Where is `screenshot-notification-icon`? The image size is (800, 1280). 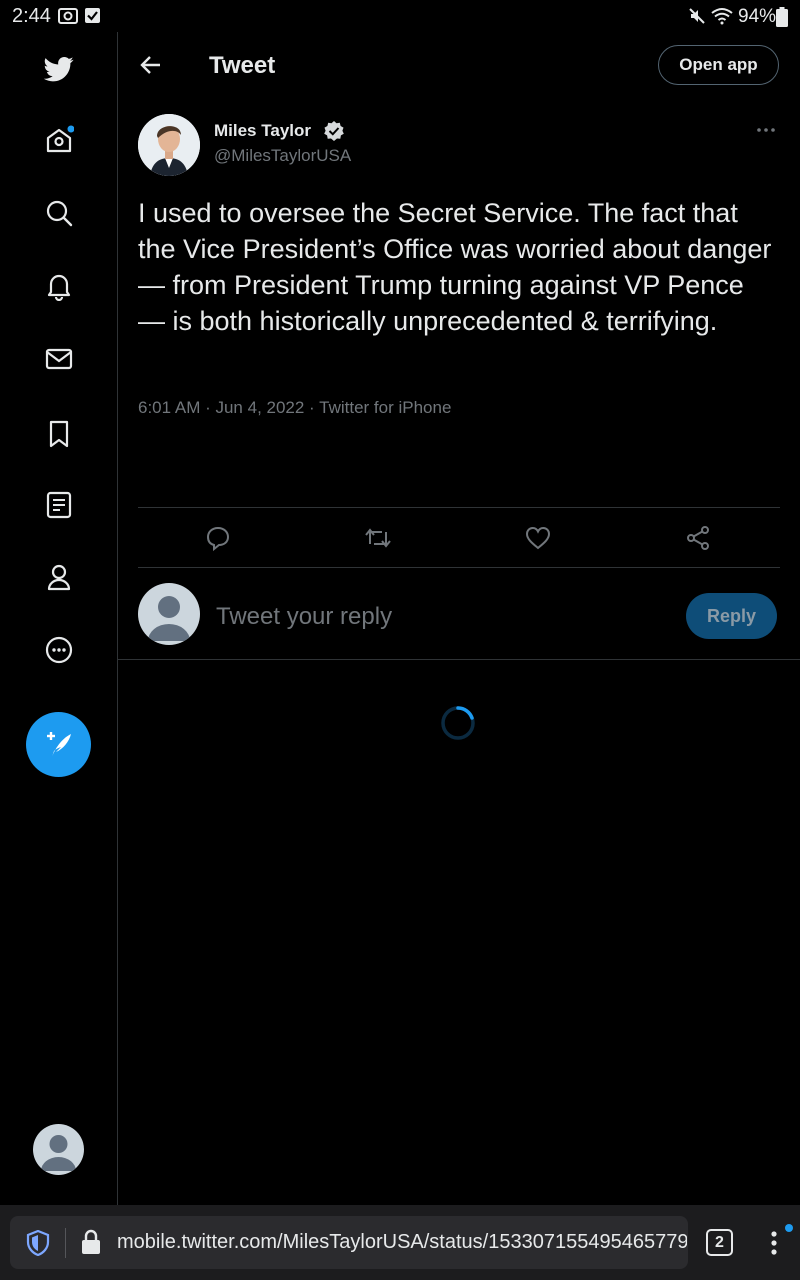 screenshot-notification-icon is located at coordinates (68, 16).